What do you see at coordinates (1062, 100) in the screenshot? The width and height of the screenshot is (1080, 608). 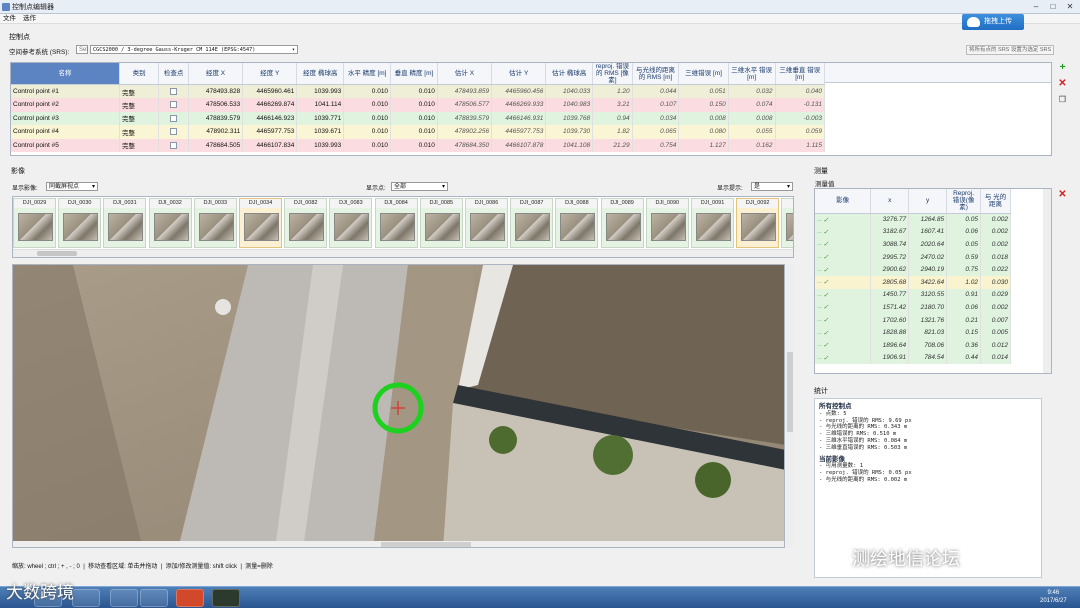 I see `copy-icon: ❐` at bounding box center [1062, 100].